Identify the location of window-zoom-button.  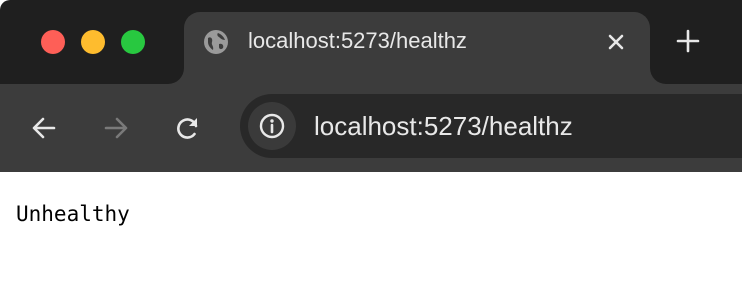
(133, 42).